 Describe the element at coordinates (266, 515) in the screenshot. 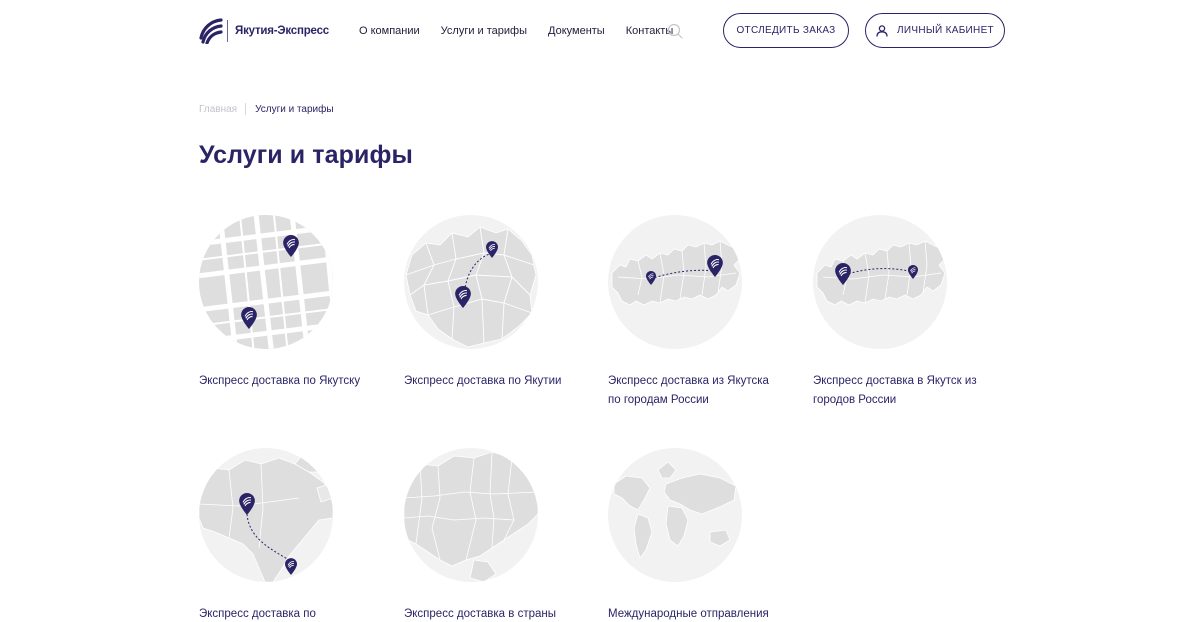

I see `america-map-icon` at that location.